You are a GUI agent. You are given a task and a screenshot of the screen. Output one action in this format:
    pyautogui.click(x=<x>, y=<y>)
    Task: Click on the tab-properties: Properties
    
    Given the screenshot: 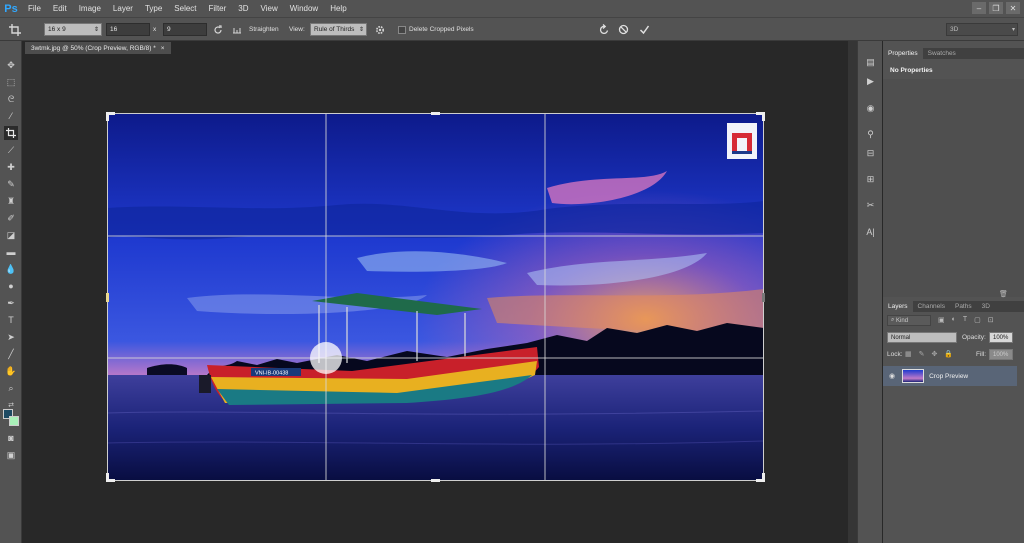 What is the action you would take?
    pyautogui.click(x=903, y=53)
    